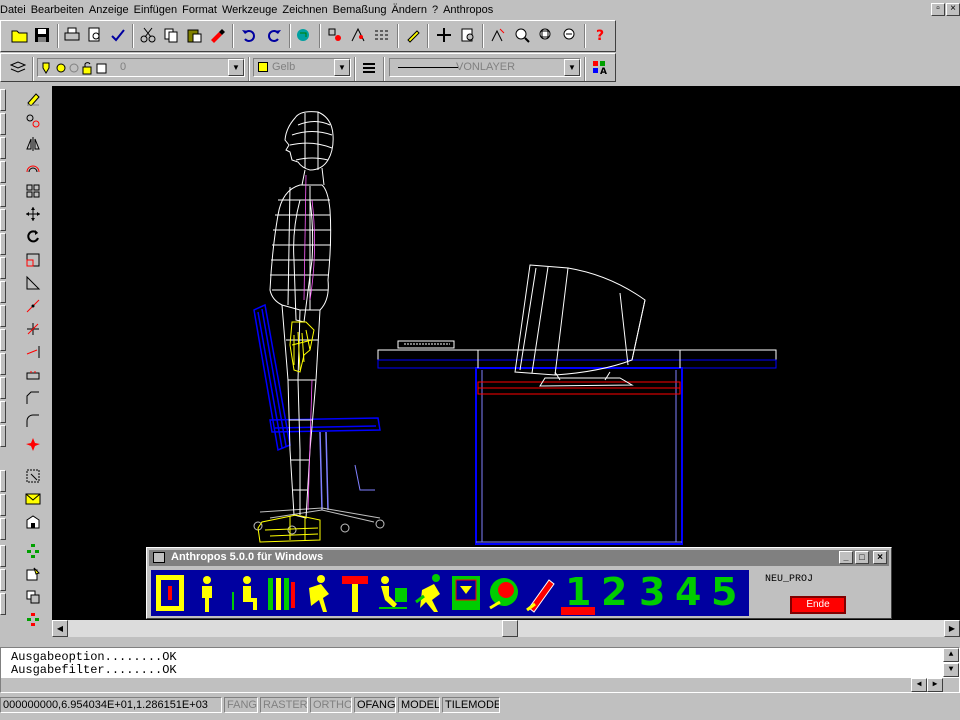 The image size is (960, 720). What do you see at coordinates (33, 421) in the screenshot?
I see `fillet-icon` at bounding box center [33, 421].